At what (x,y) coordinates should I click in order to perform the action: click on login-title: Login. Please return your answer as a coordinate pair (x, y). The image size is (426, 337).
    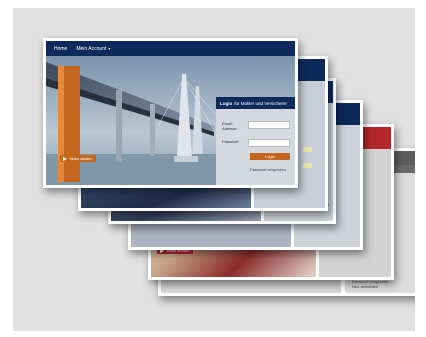
    Looking at the image, I should click on (226, 103).